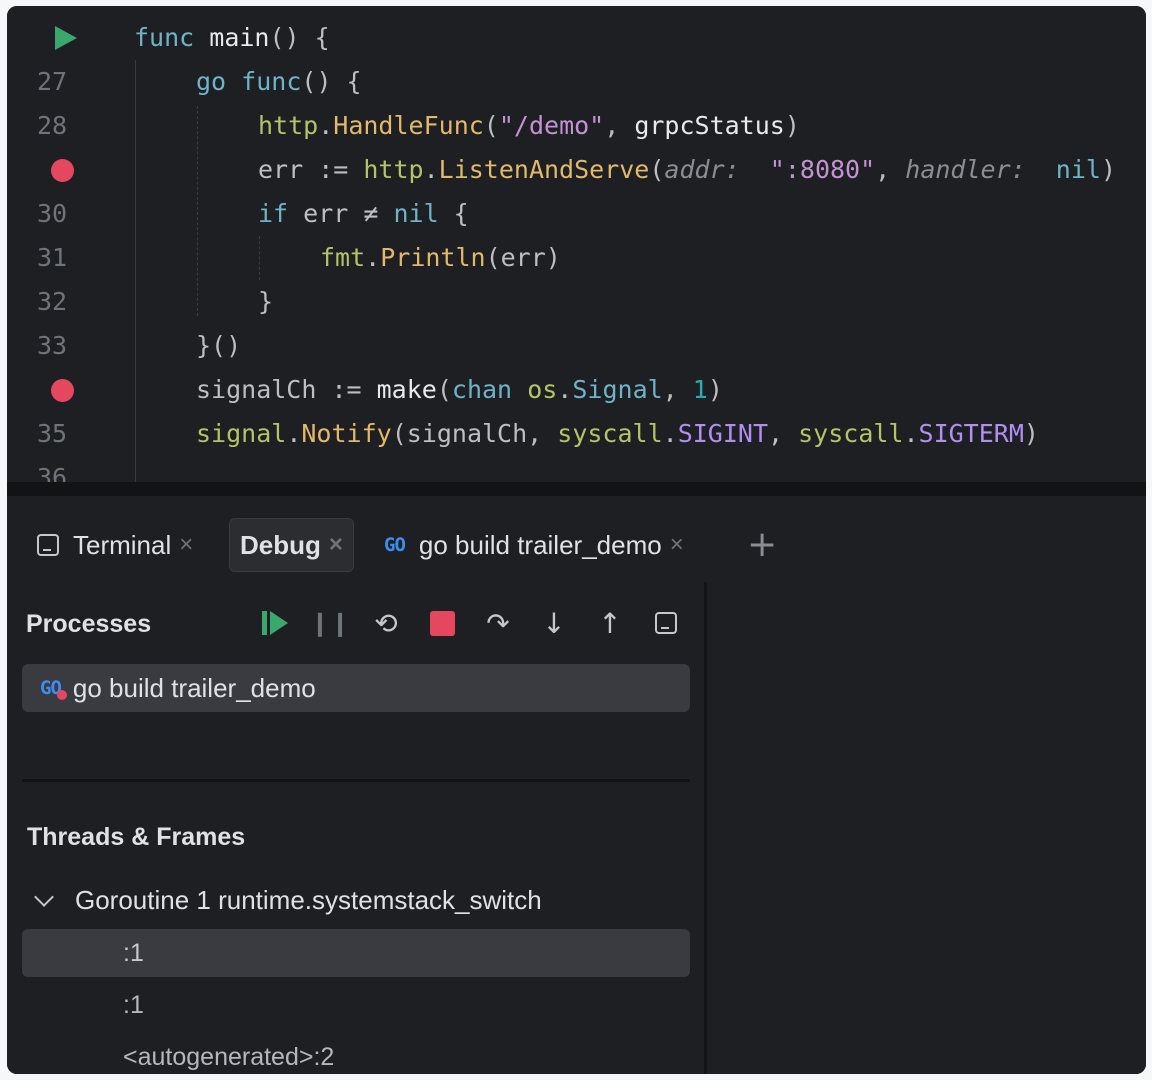 This screenshot has width=1152, height=1080. What do you see at coordinates (279, 623) in the screenshot?
I see `resume-icon-arrow` at bounding box center [279, 623].